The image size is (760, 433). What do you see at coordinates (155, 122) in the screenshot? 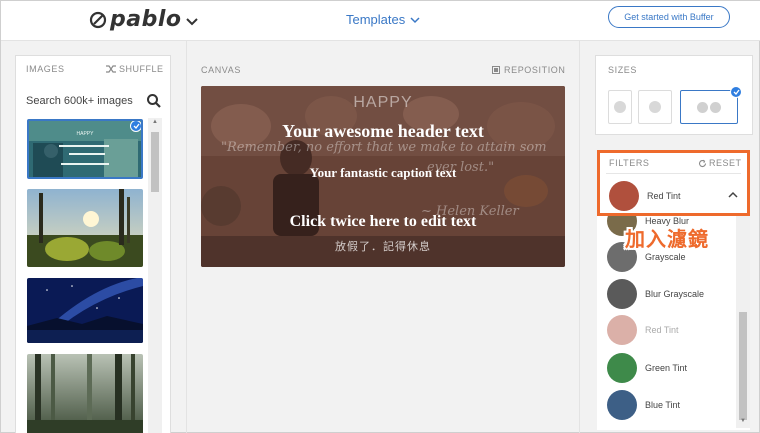
I see `scroll-up-icon: ▲` at bounding box center [155, 122].